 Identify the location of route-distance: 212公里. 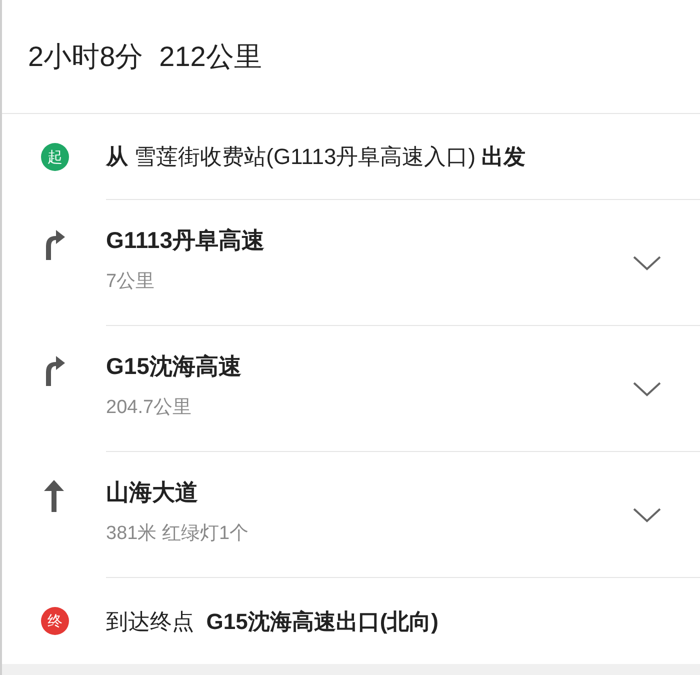
(210, 57).